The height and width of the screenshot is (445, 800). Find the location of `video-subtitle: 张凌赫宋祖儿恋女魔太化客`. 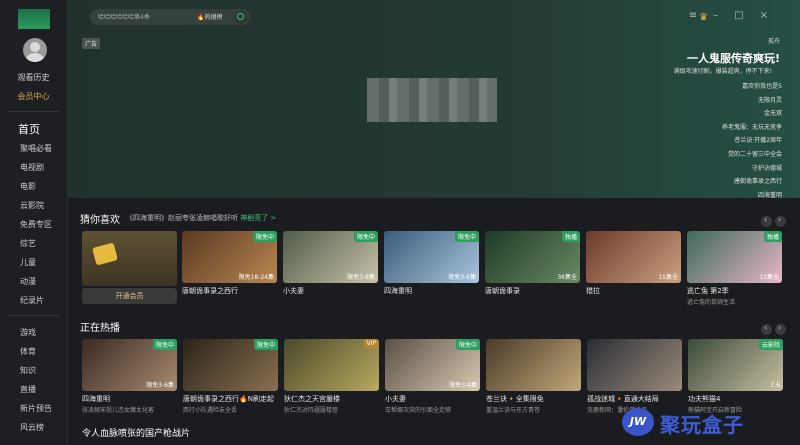

video-subtitle: 张凌赫宋祖儿恋女魔太化客 is located at coordinates (118, 410).